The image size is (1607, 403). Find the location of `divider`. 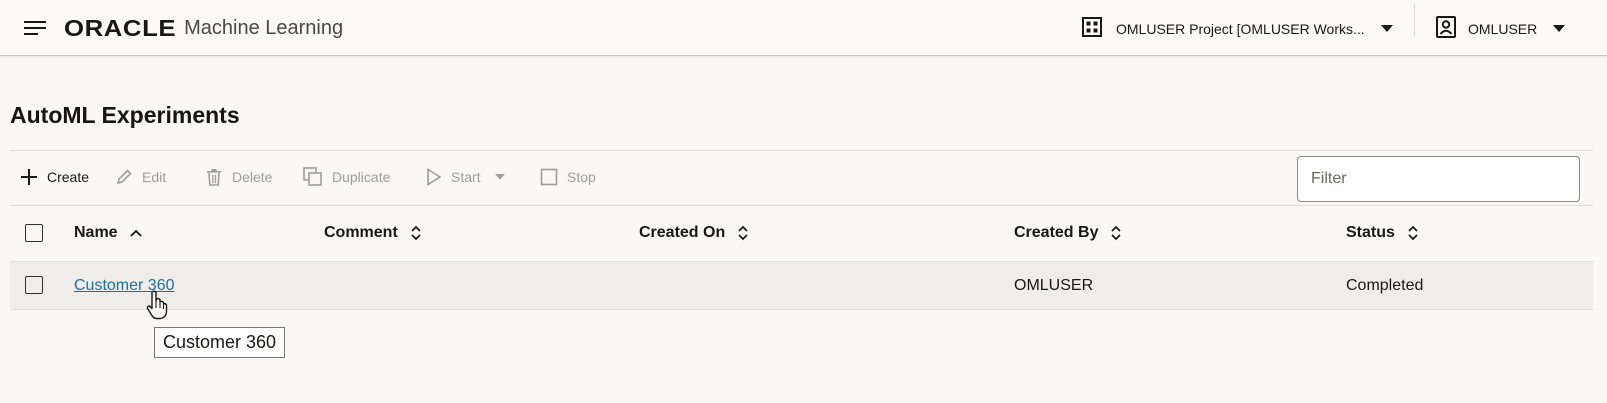

divider is located at coordinates (801, 150).